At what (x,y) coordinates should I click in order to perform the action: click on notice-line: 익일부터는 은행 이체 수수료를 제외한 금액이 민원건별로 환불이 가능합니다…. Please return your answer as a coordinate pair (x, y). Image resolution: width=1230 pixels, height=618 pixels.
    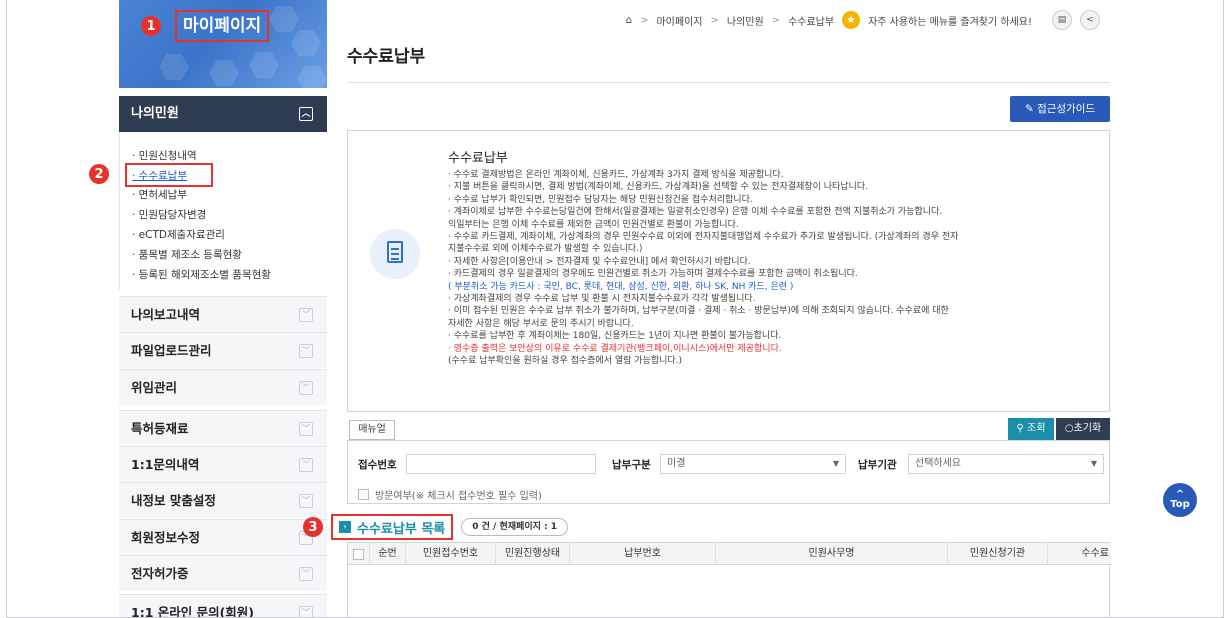
    Looking at the image, I should click on (593, 224).